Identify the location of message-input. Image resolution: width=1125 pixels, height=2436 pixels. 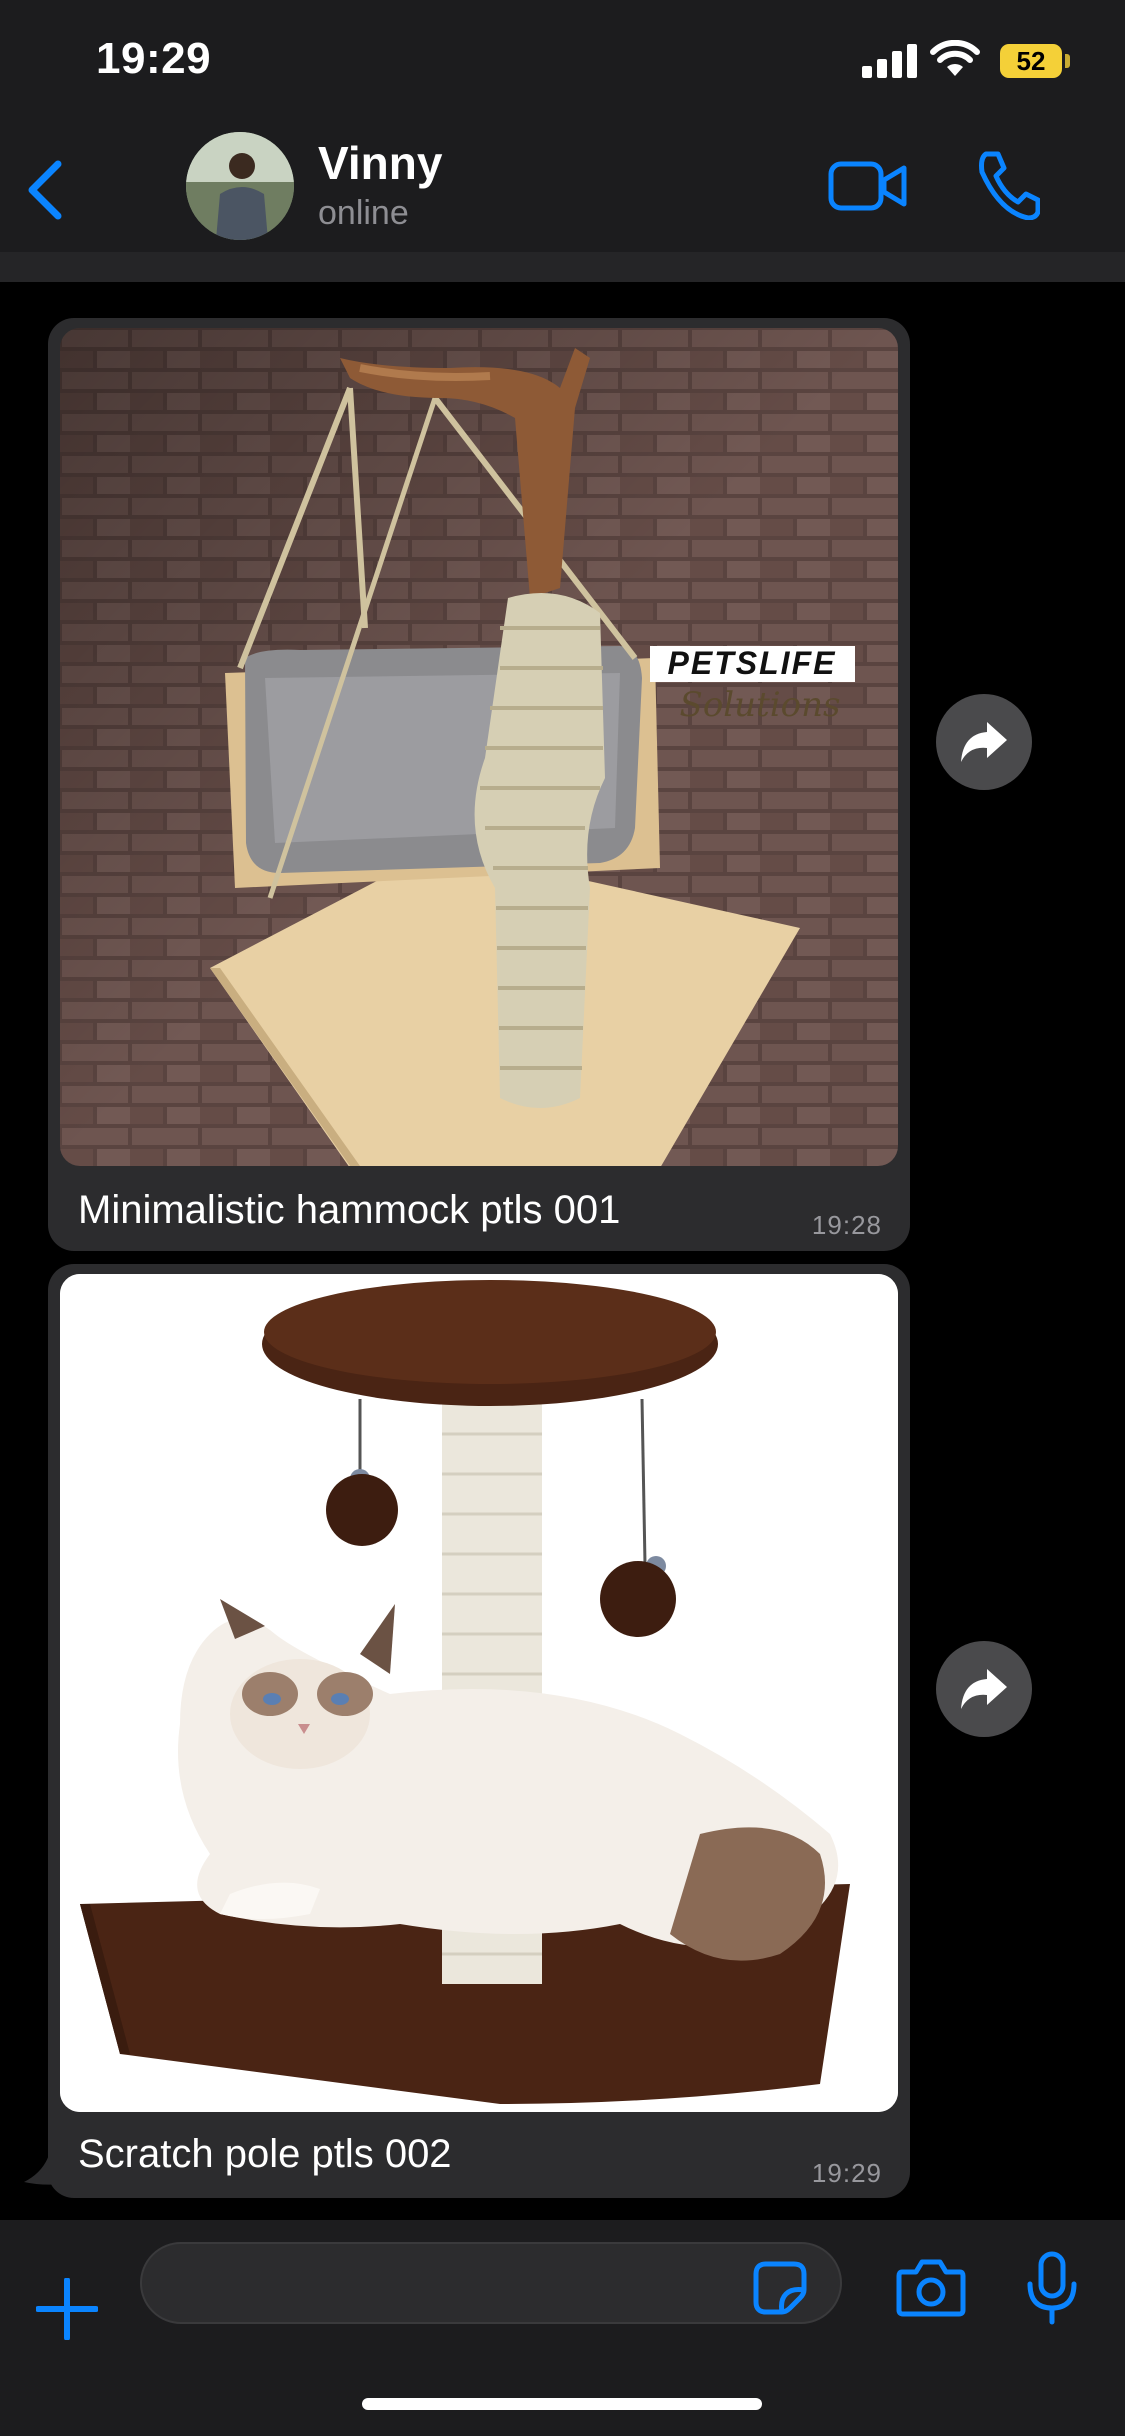
(491, 2283).